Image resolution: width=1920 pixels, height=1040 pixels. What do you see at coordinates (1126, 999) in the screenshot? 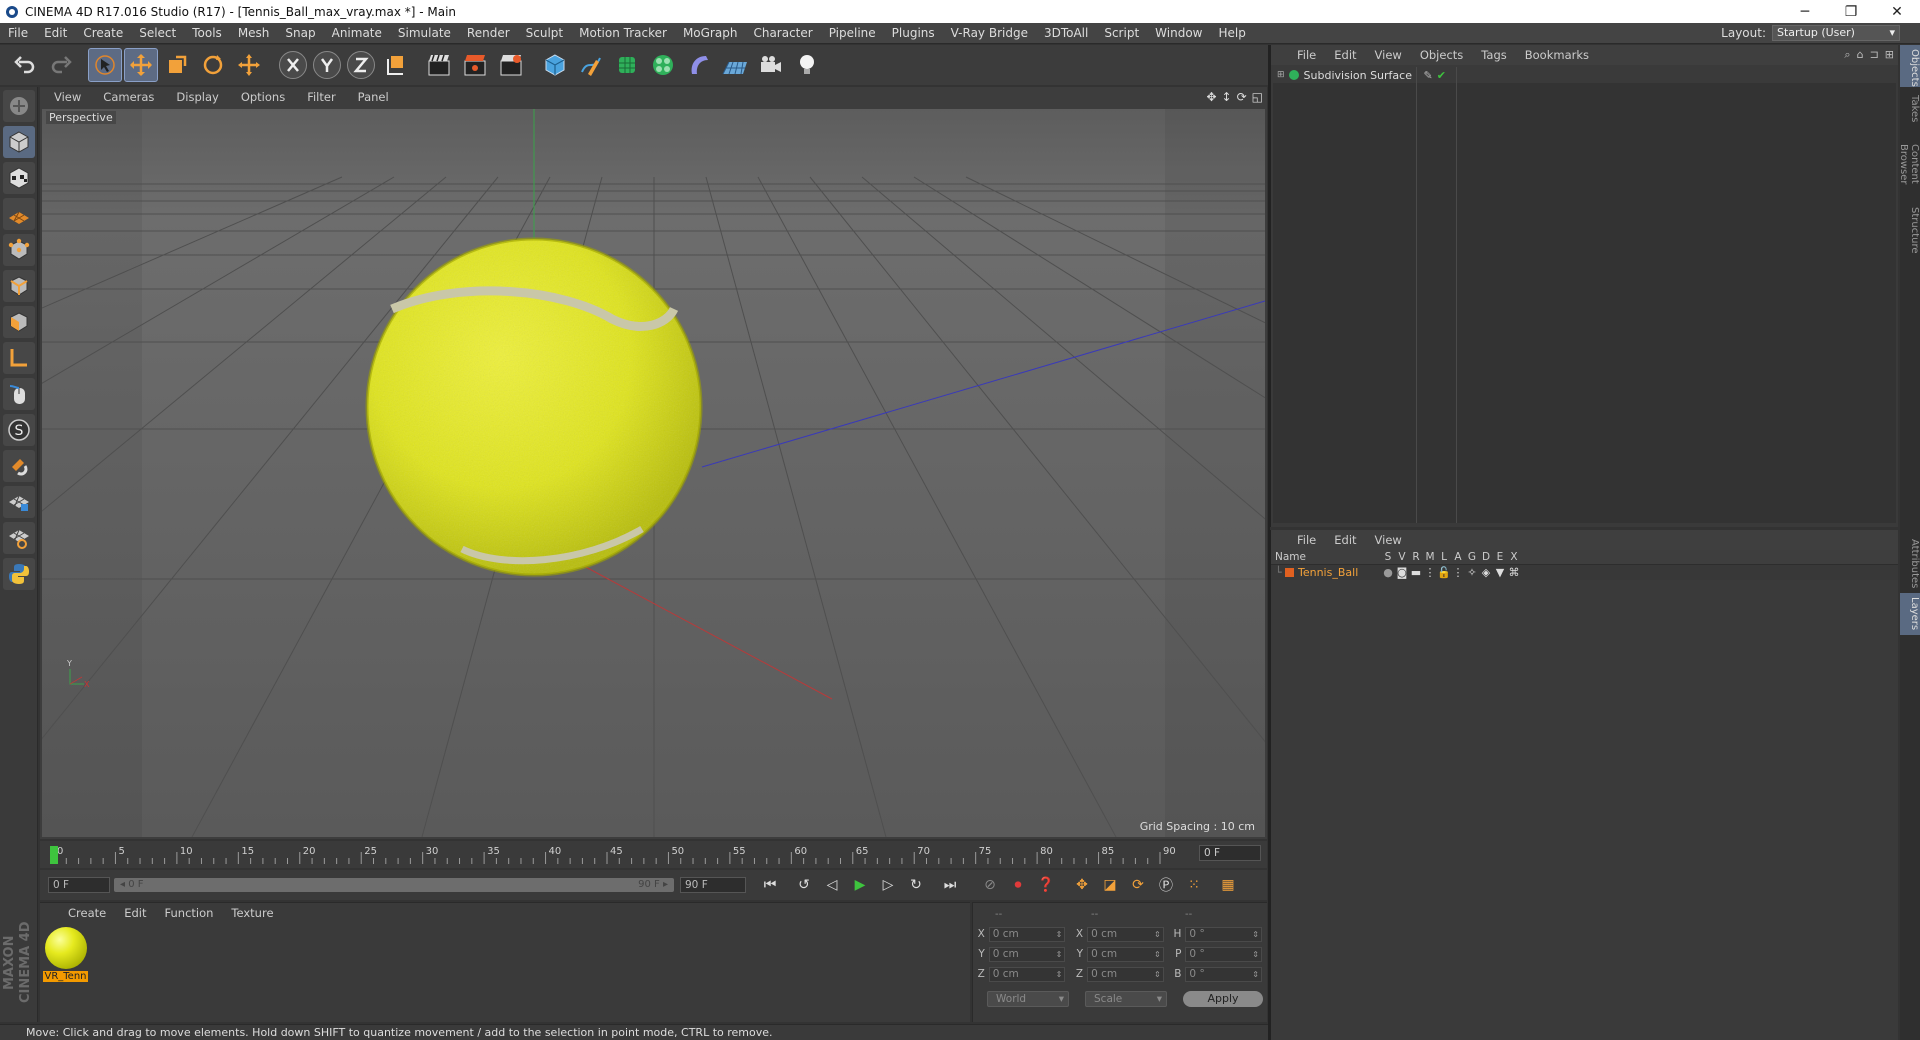
I see `scale-dropdown: Scale` at bounding box center [1126, 999].